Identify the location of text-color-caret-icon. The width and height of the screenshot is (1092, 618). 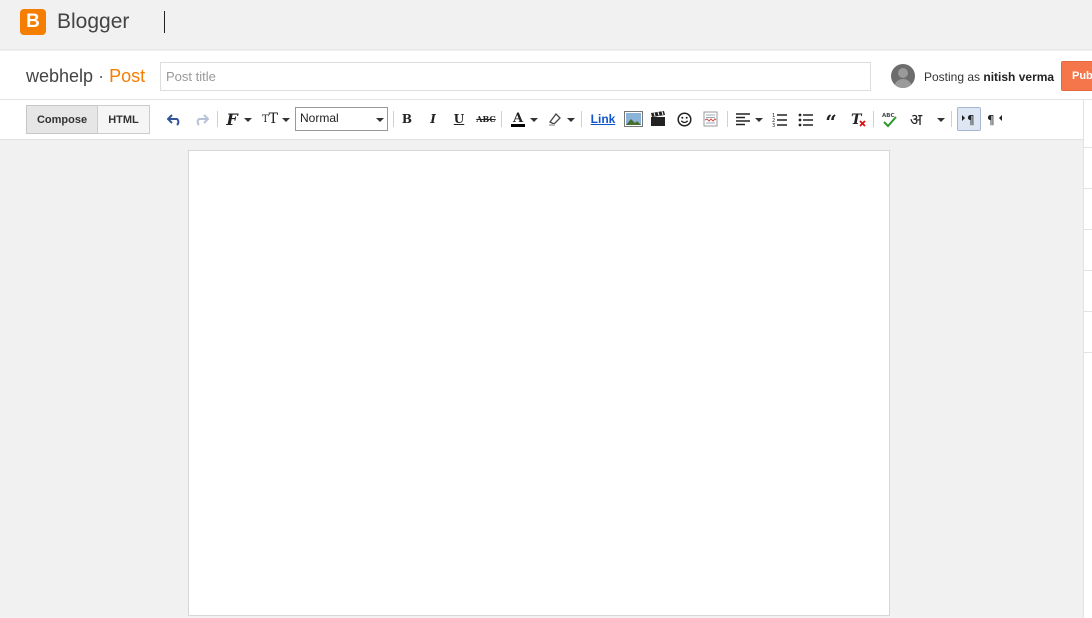
(534, 120).